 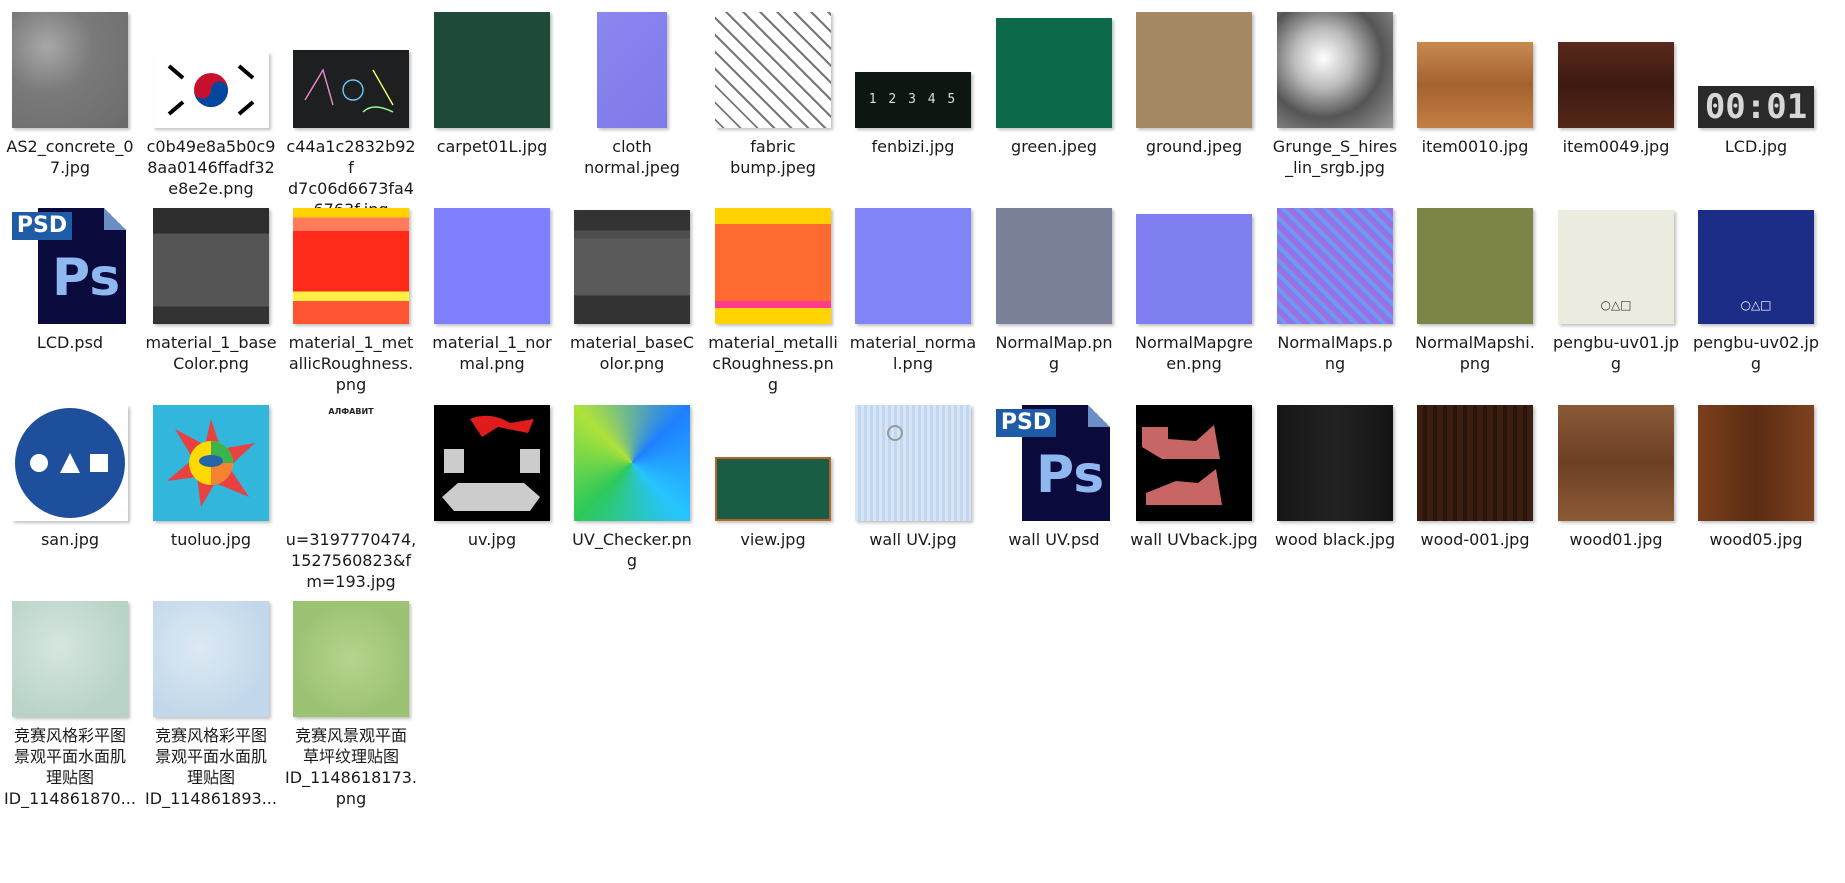 What do you see at coordinates (1335, 95) in the screenshot?
I see `file-item: Grunge_S_hires _lin_srgb.jpg` at bounding box center [1335, 95].